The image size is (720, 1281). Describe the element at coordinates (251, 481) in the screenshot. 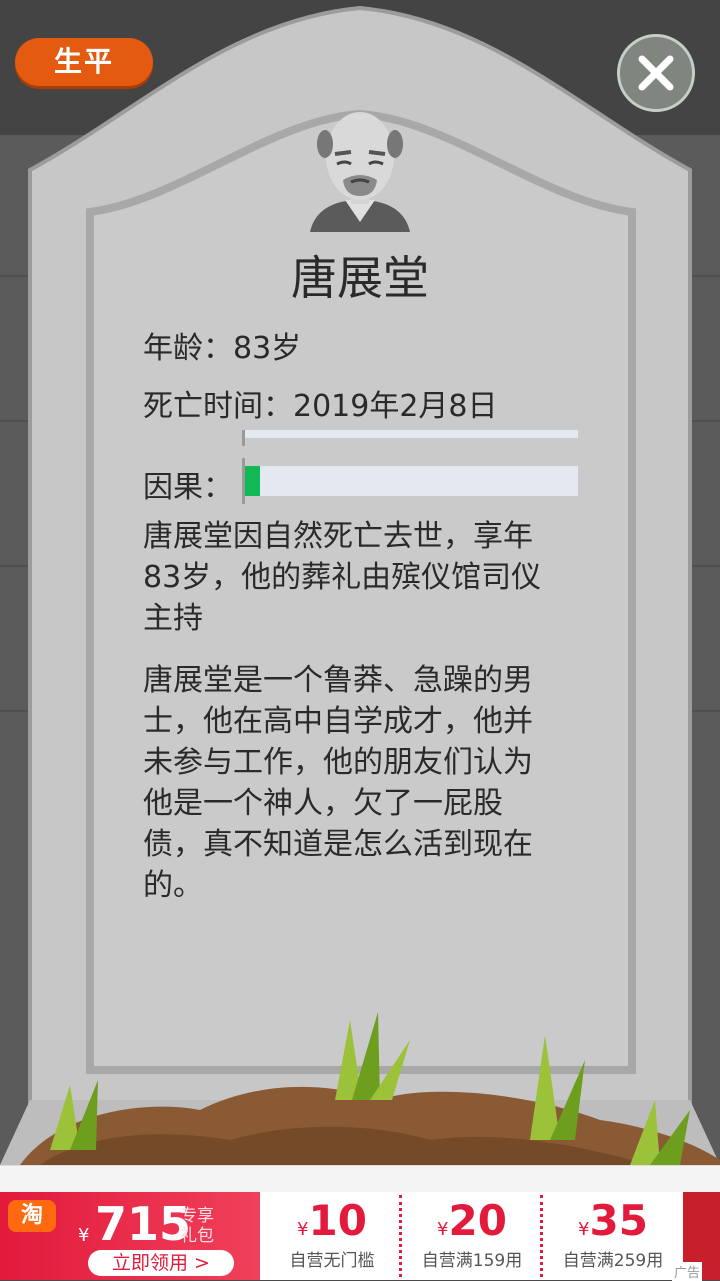

I see `karma-progress-fill` at that location.